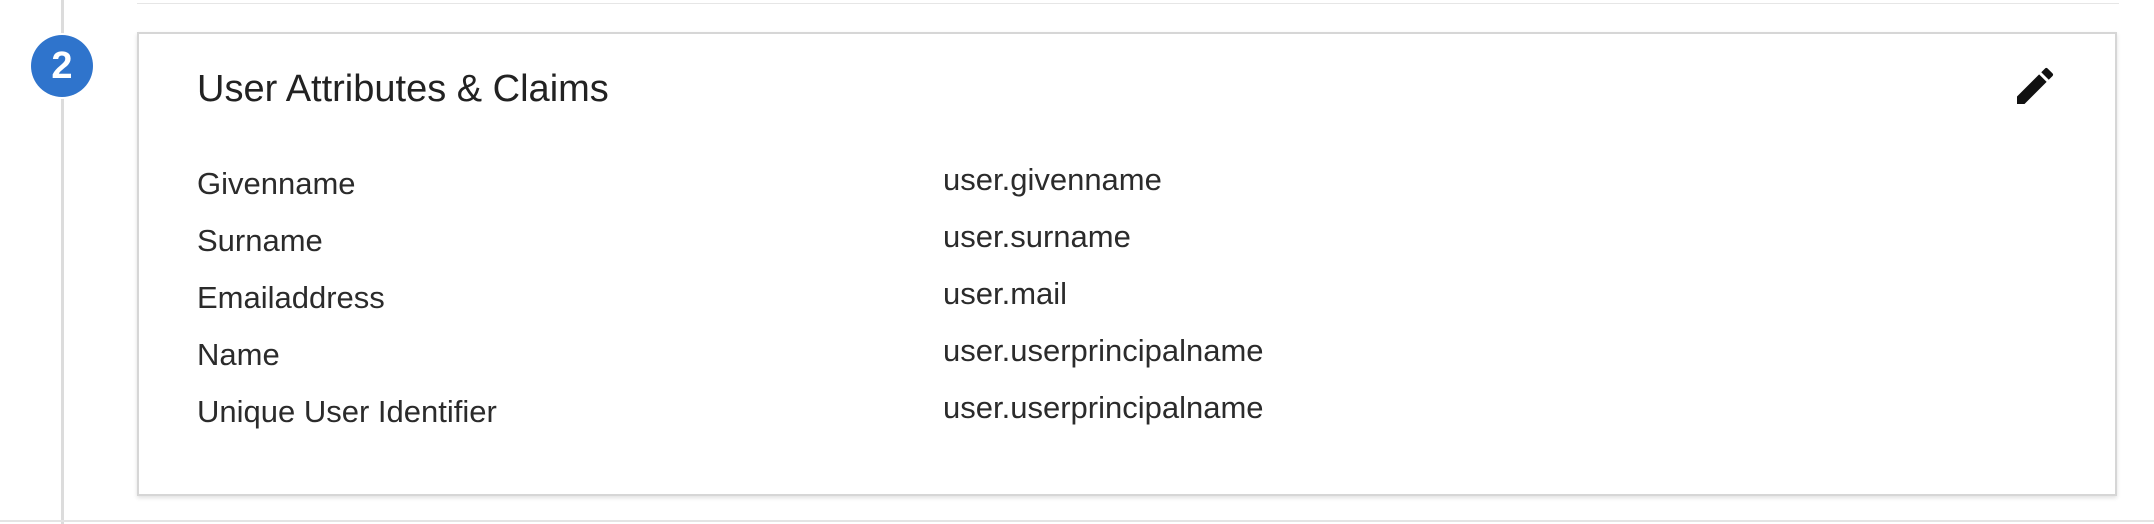  I want to click on pencil-icon, so click(2035, 88).